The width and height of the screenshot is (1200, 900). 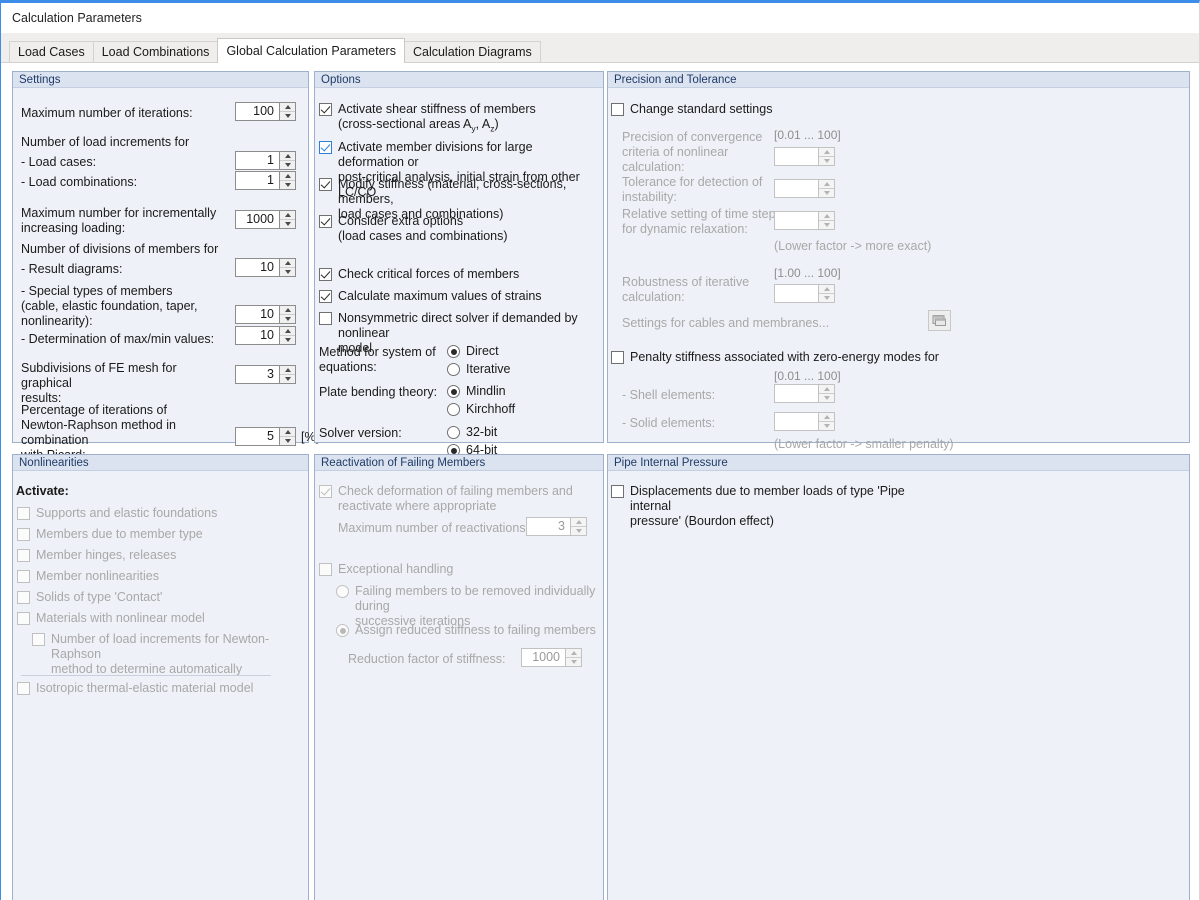 I want to click on picard-input: 5, so click(x=257, y=436).